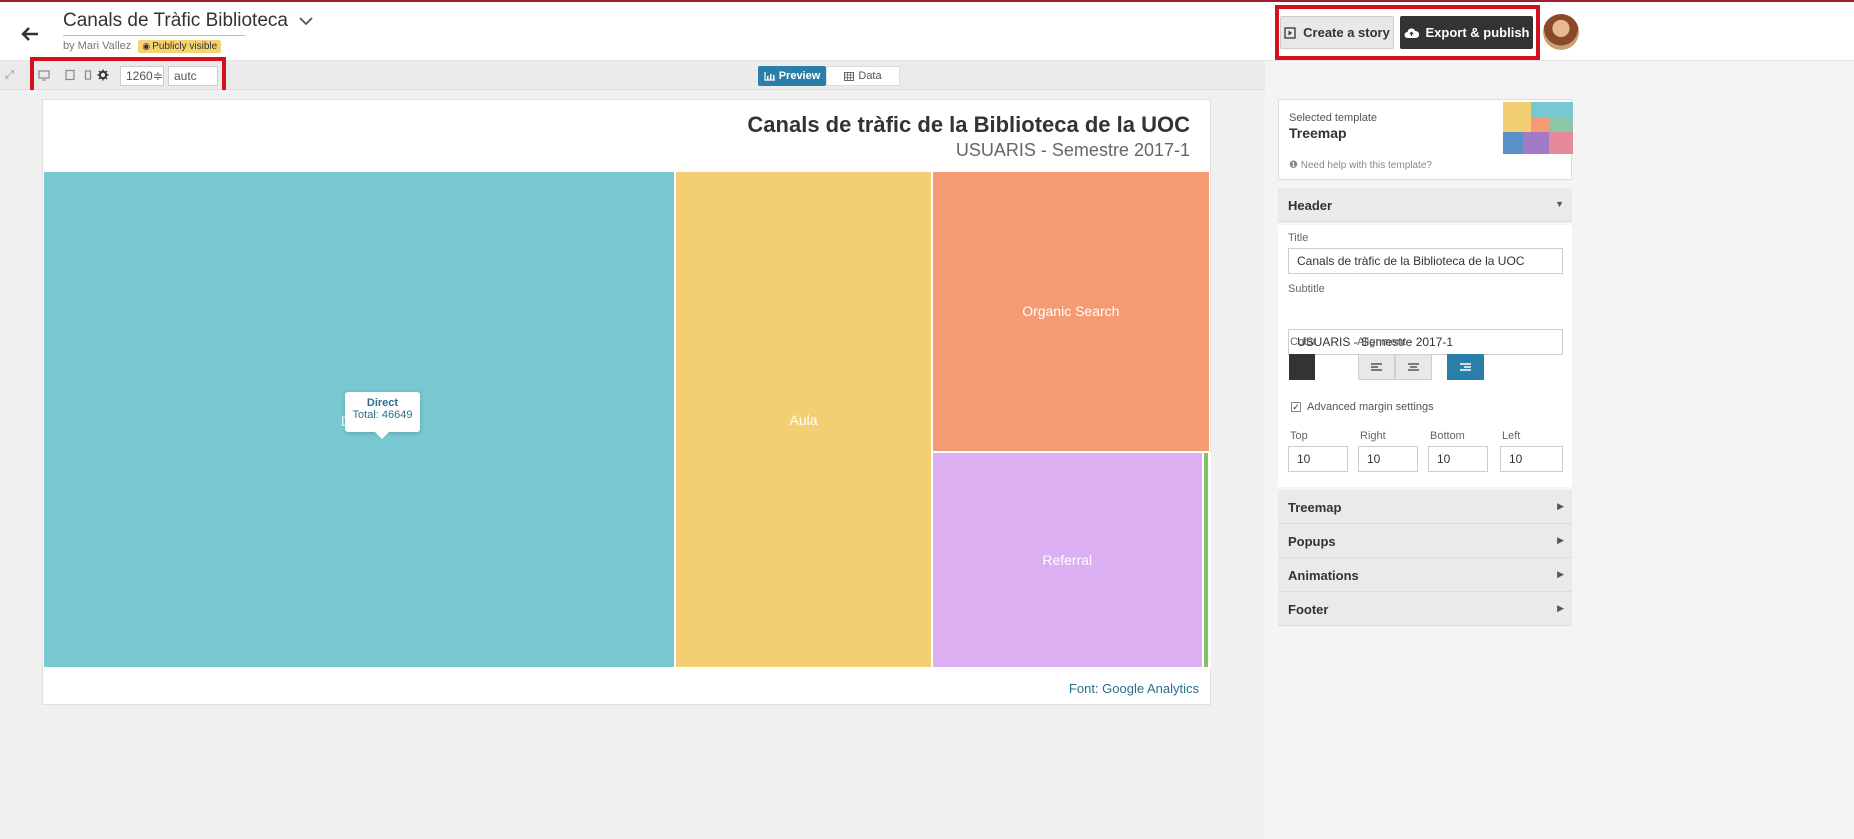 The width and height of the screenshot is (1854, 839). Describe the element at coordinates (44, 75) in the screenshot. I see `desktop-icon` at that location.